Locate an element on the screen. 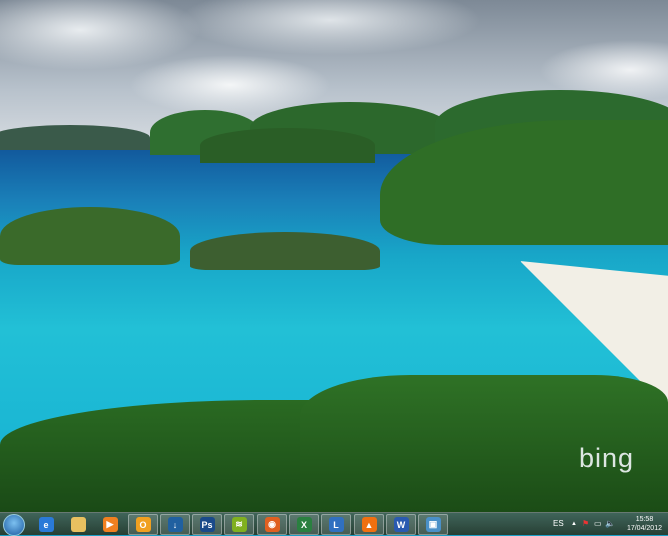  taskbar-button-lync: L is located at coordinates (336, 524).